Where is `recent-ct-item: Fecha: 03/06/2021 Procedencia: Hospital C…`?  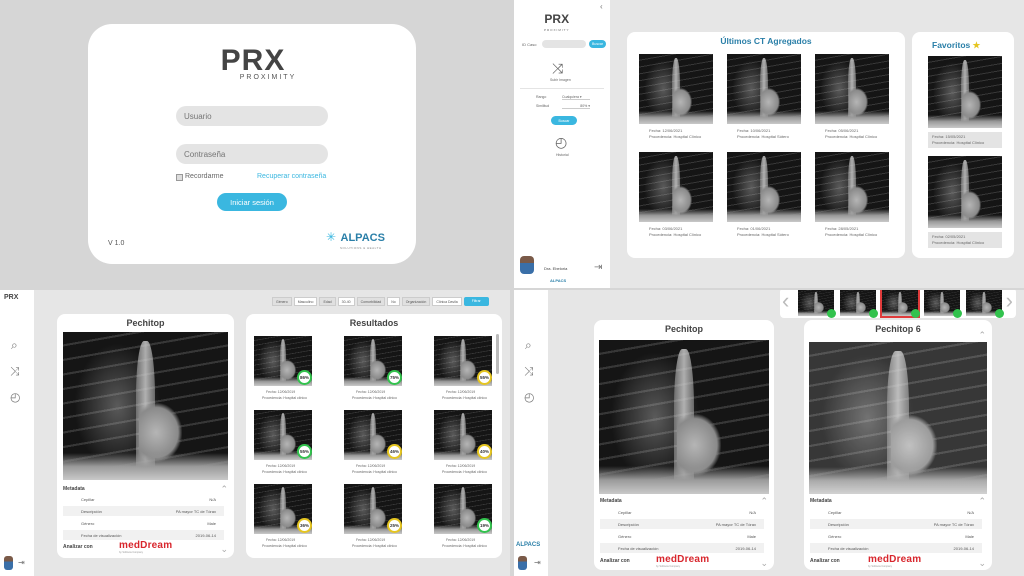 recent-ct-item: Fecha: 03/06/2021 Procedencia: Hospital C… is located at coordinates (677, 198).